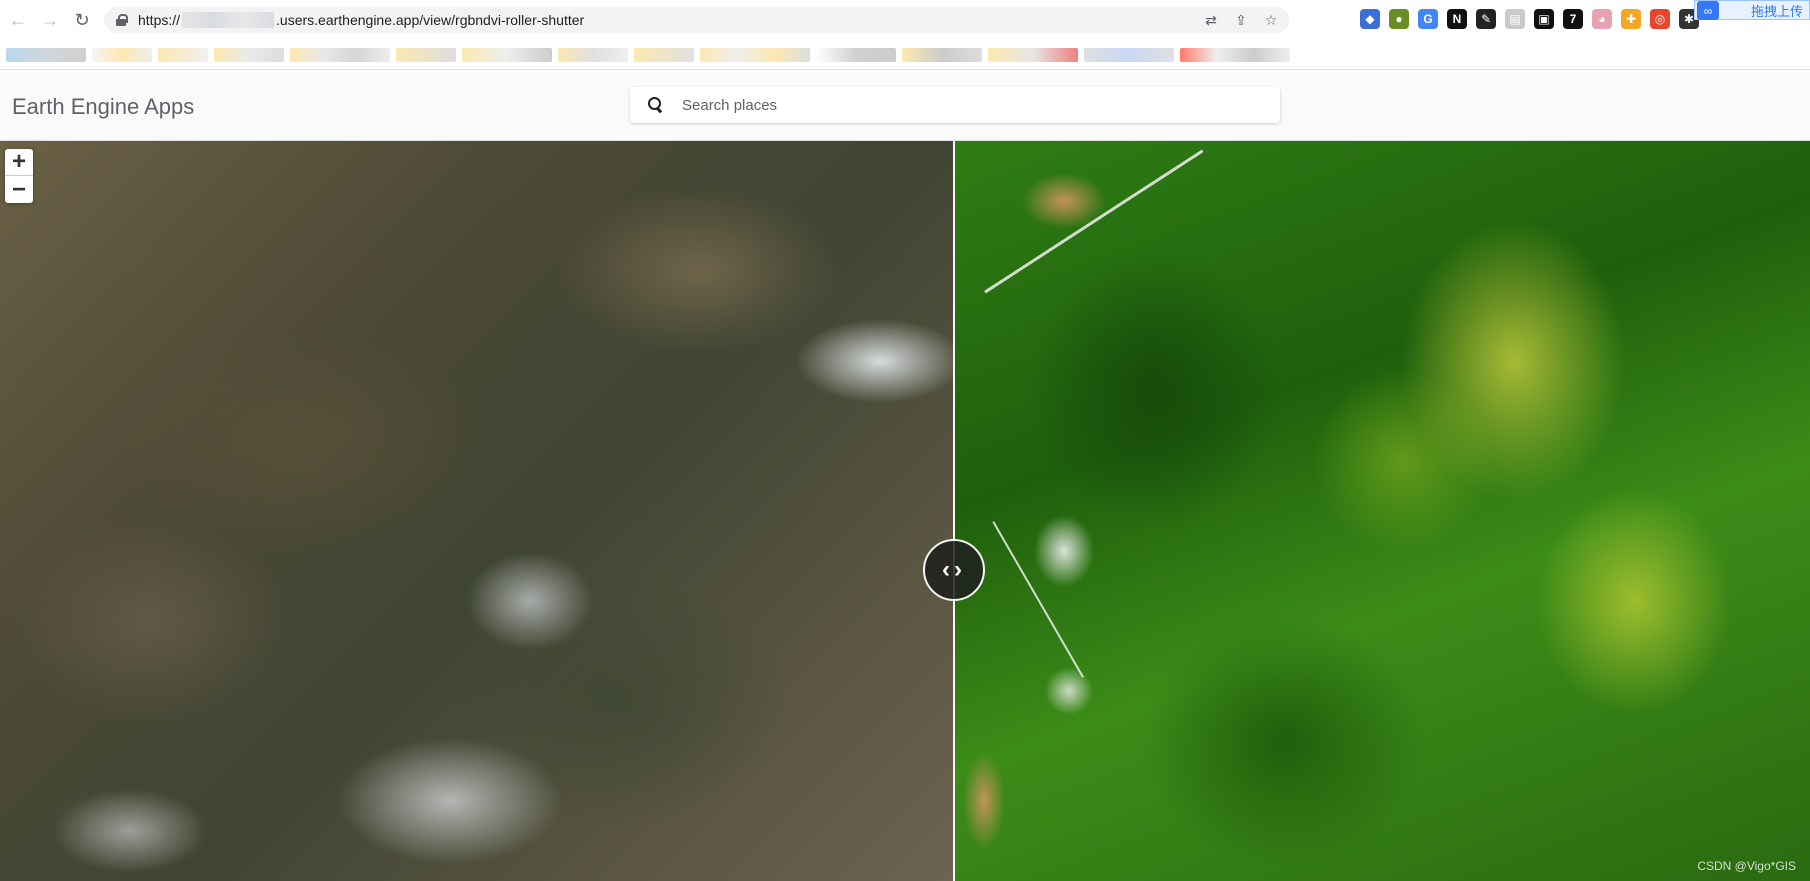 The image size is (1810, 881). Describe the element at coordinates (1399, 19) in the screenshot. I see `extension-icon: ●` at that location.